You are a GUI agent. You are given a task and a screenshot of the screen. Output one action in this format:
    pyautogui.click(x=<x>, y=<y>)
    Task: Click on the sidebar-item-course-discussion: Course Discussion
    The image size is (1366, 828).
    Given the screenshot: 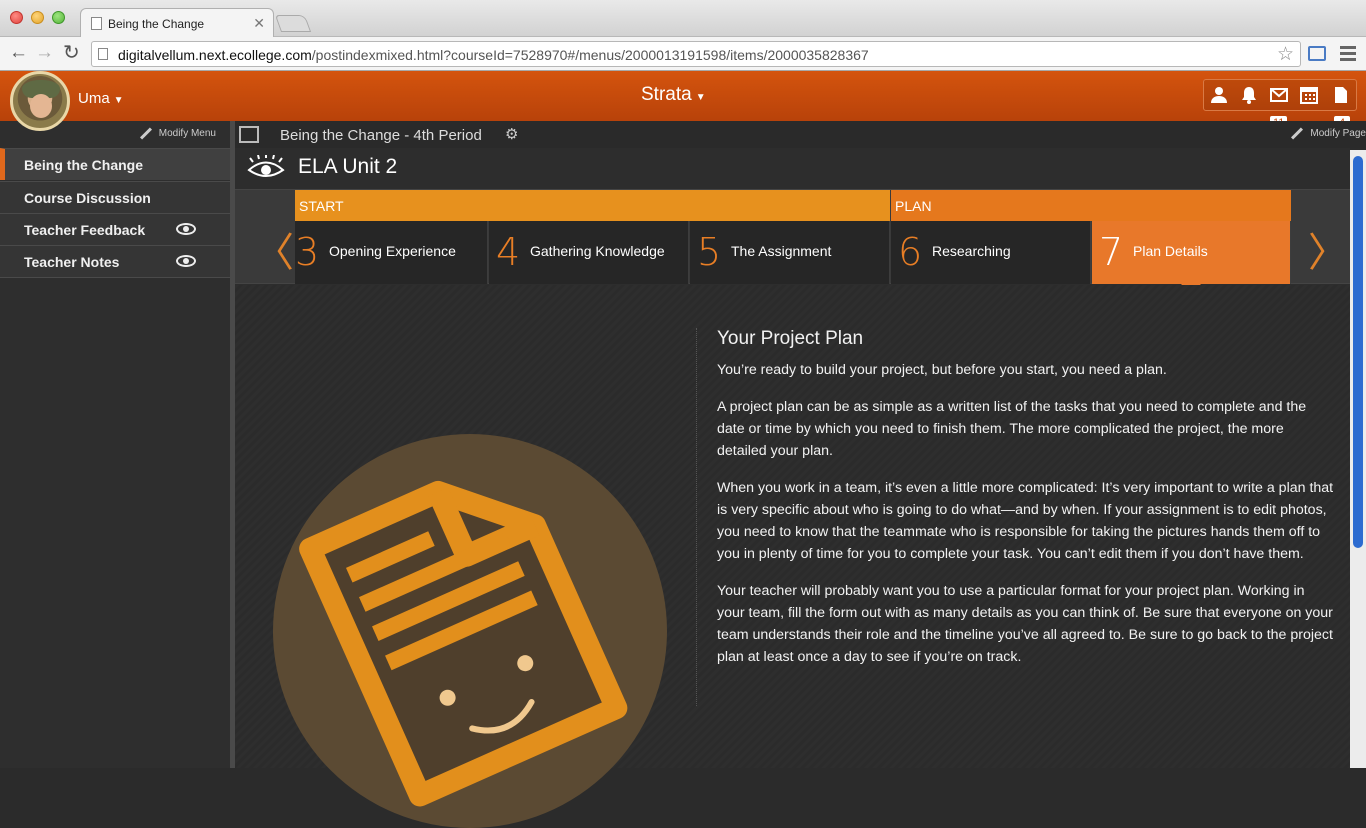 What is the action you would take?
    pyautogui.click(x=115, y=197)
    